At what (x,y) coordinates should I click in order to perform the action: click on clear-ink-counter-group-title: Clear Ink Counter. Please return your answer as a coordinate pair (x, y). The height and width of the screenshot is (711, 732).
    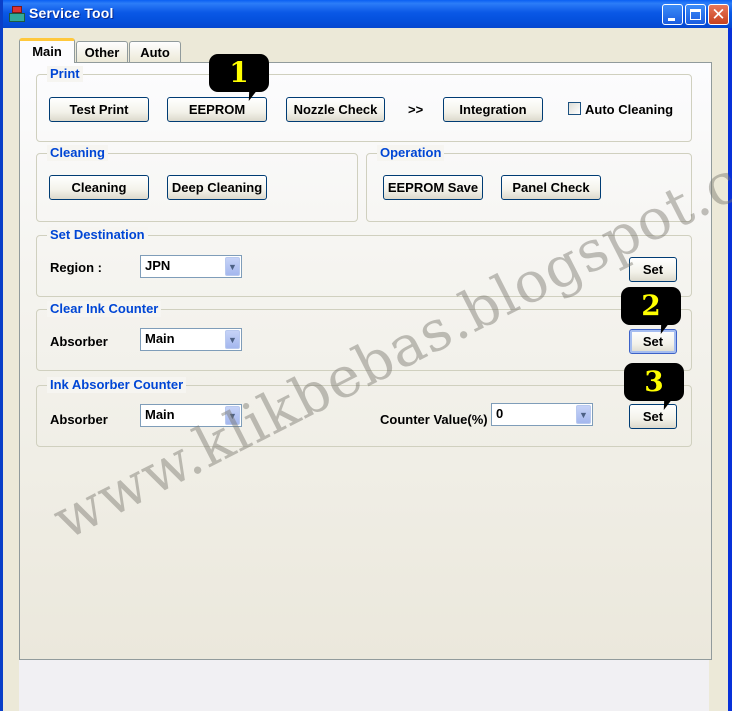
    Looking at the image, I should click on (104, 309).